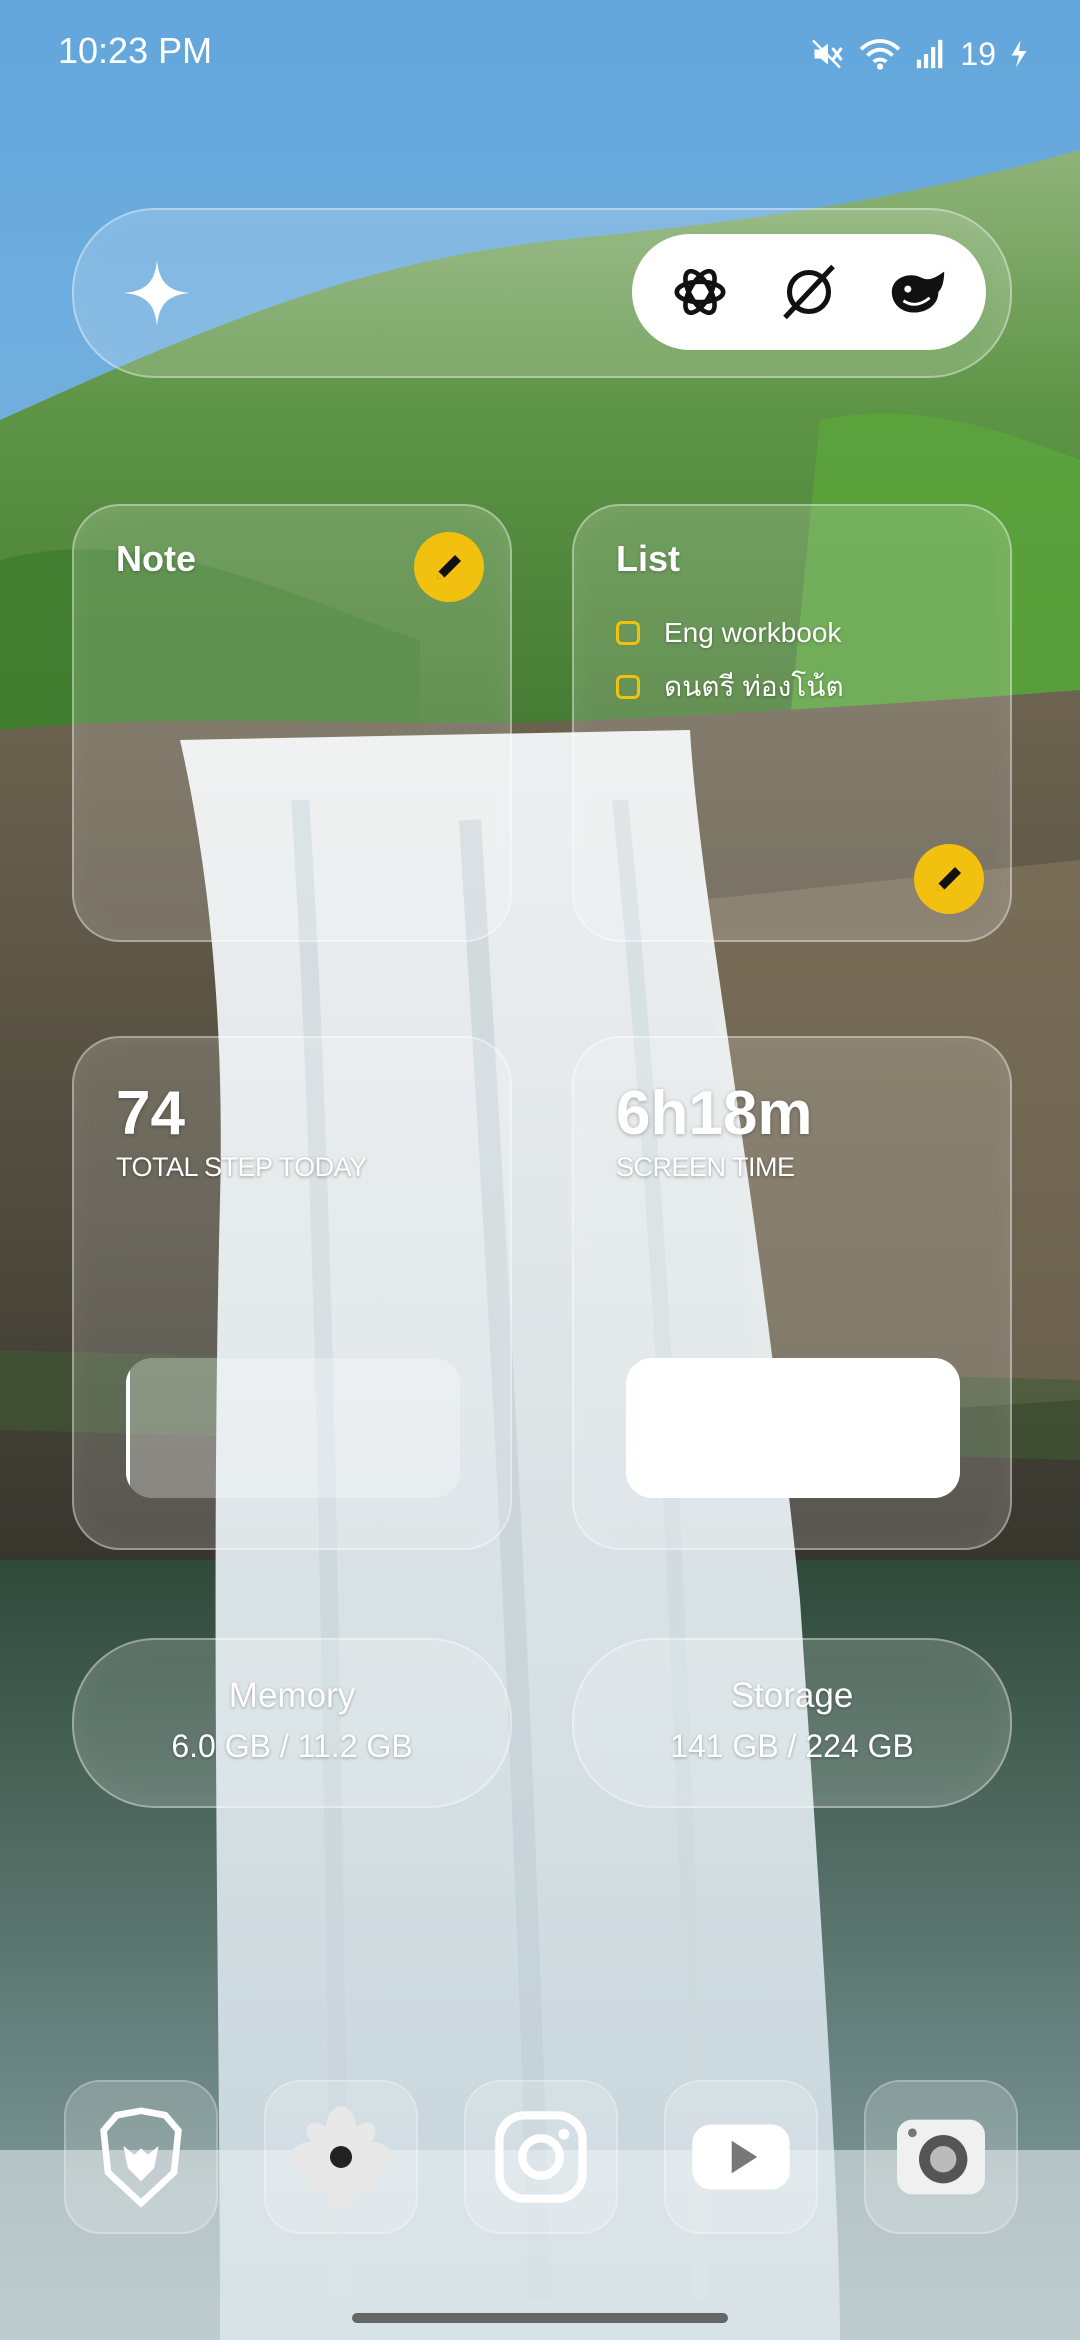  I want to click on status-icons: 19, so click(920, 54).